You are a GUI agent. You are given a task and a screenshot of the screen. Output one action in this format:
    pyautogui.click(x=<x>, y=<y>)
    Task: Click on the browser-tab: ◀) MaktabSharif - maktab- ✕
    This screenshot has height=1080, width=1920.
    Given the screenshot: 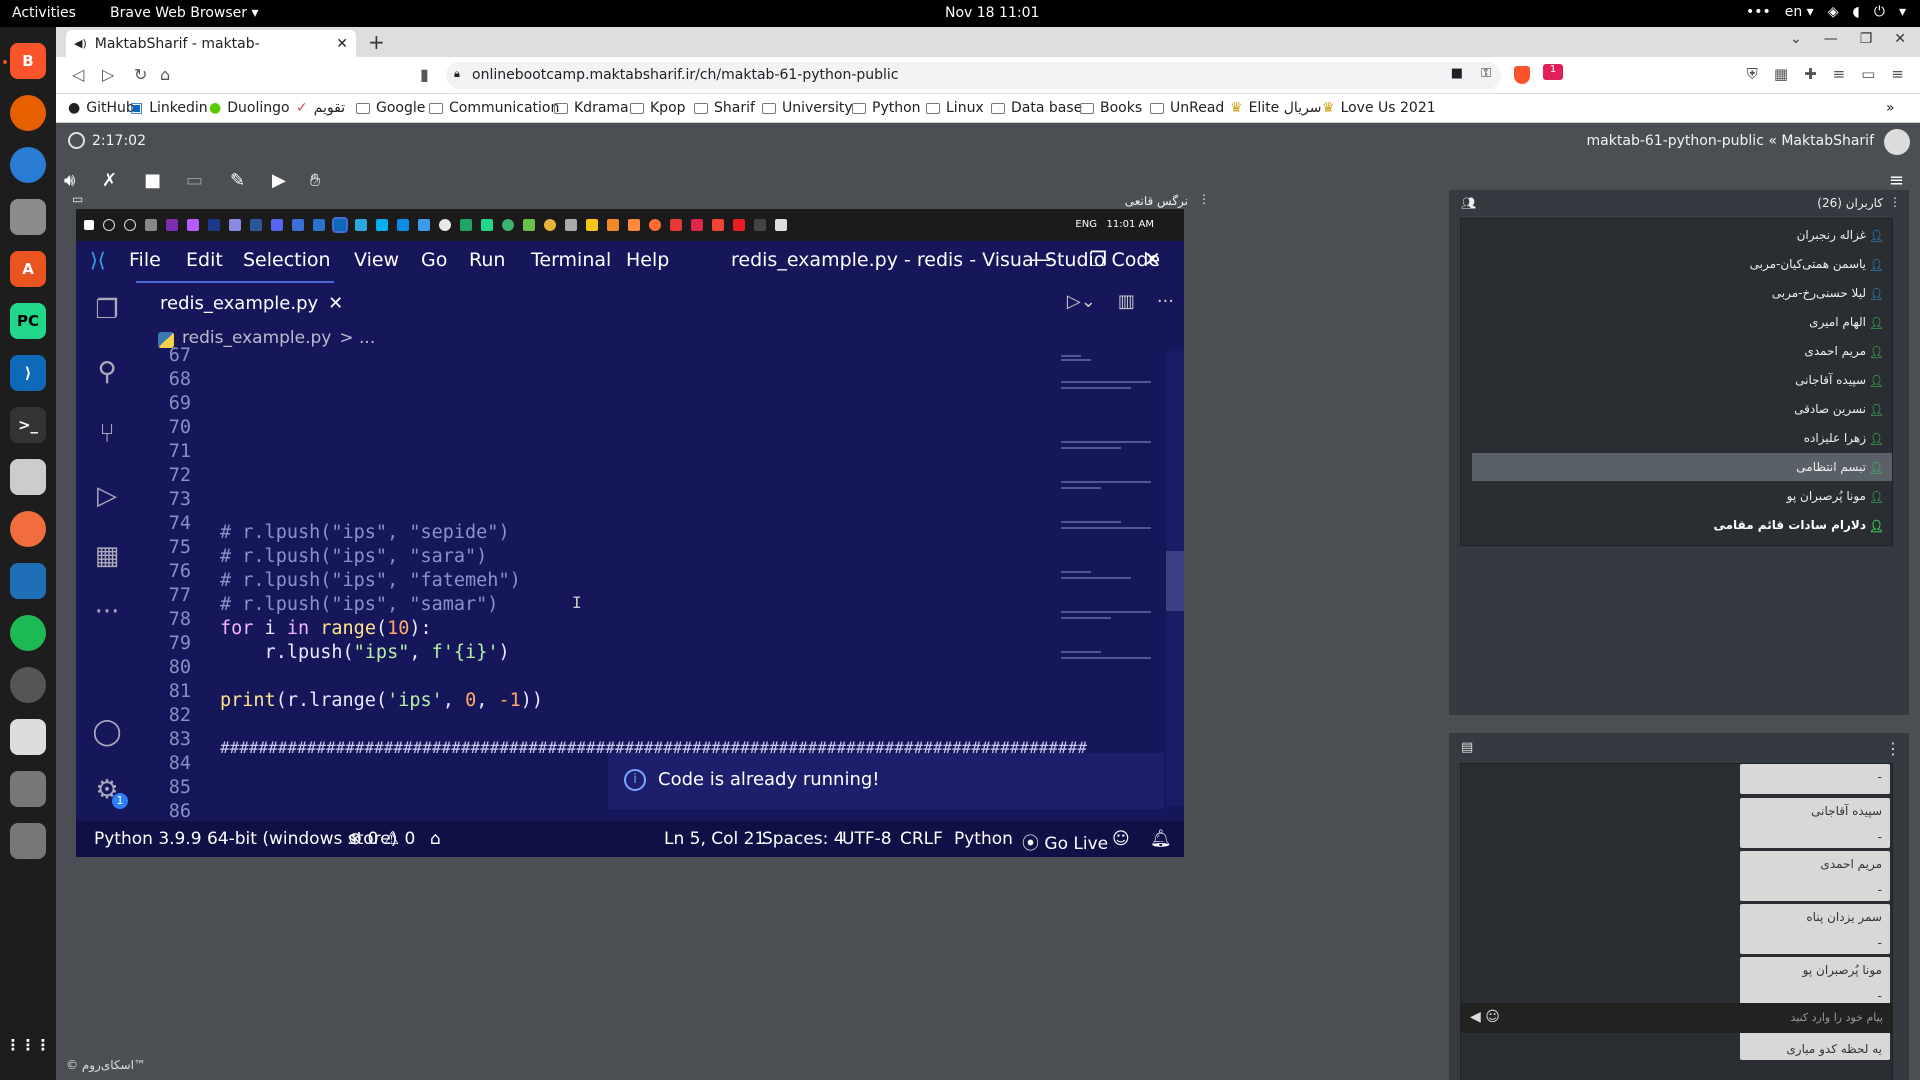 What is the action you would take?
    pyautogui.click(x=211, y=43)
    